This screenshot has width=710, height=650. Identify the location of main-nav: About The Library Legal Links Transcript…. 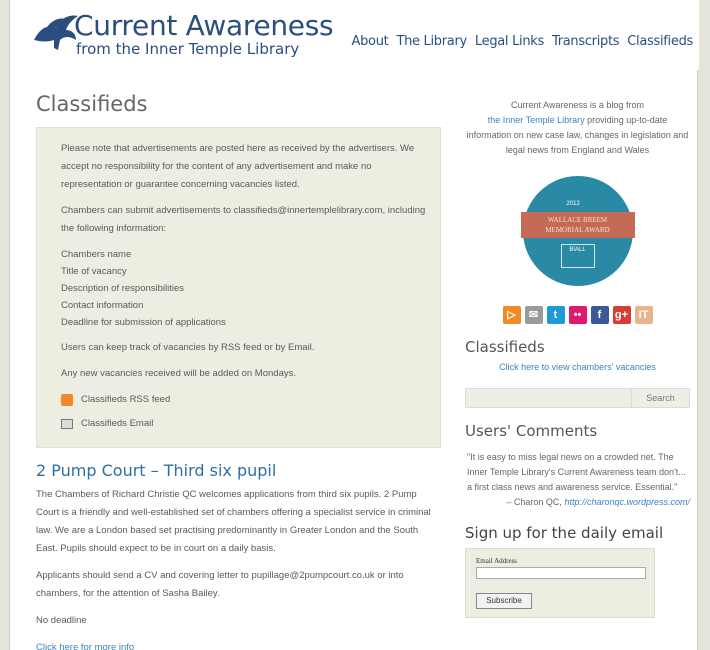
(523, 41).